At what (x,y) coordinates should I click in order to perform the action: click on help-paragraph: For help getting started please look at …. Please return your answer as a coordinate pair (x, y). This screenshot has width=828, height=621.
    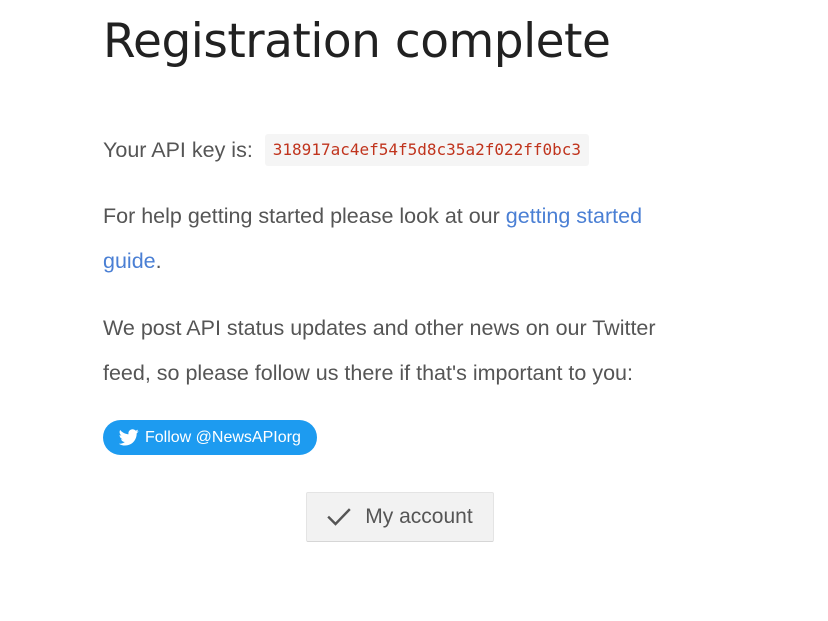
    Looking at the image, I should click on (403, 239).